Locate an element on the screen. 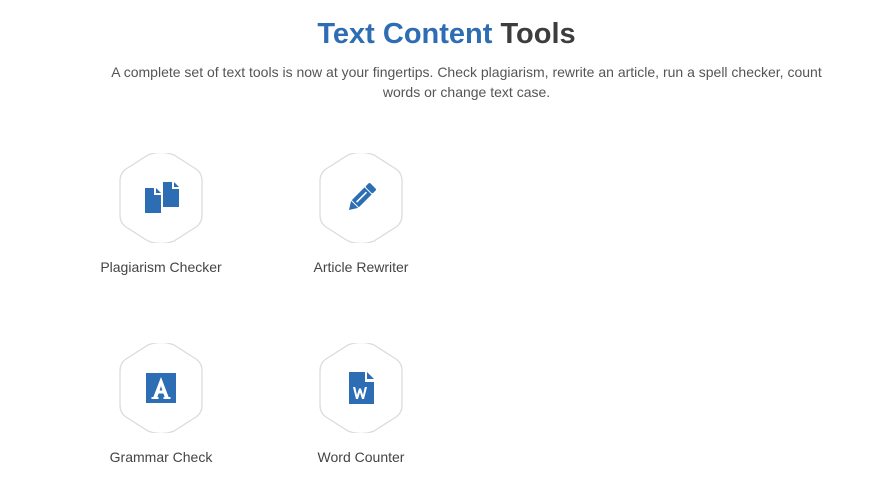 This screenshot has width=893, height=493. tool-article-rewriter: Article Rewriter is located at coordinates (361, 218).